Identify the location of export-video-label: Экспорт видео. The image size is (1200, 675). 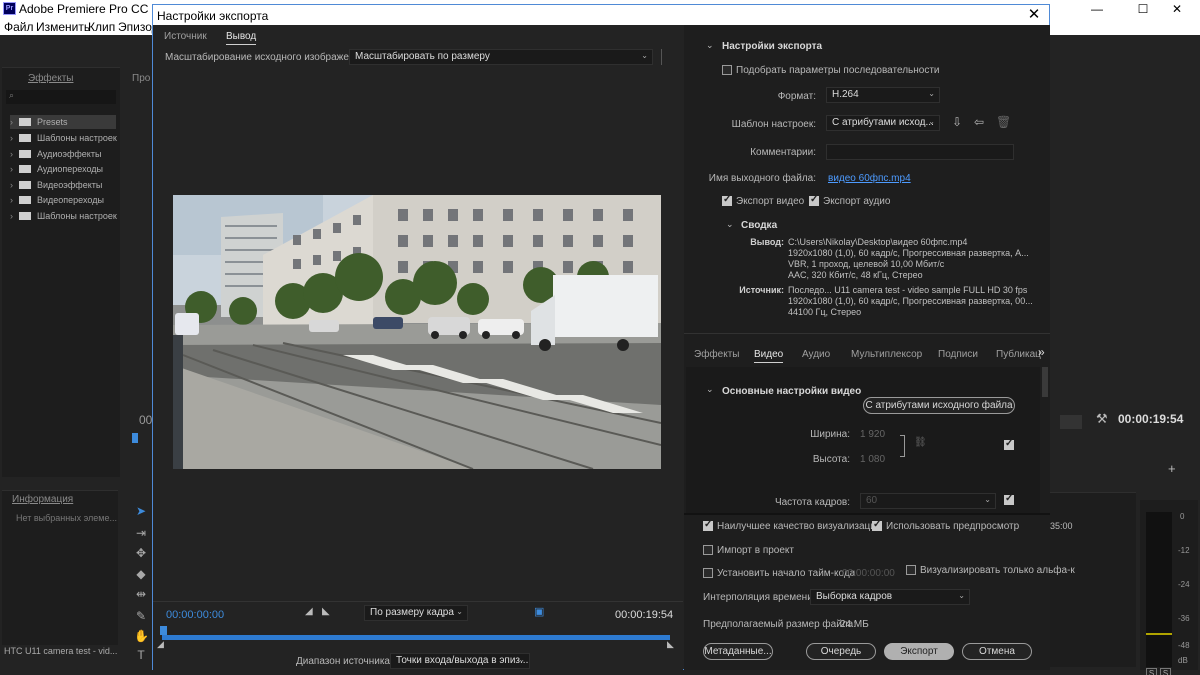
(770, 201).